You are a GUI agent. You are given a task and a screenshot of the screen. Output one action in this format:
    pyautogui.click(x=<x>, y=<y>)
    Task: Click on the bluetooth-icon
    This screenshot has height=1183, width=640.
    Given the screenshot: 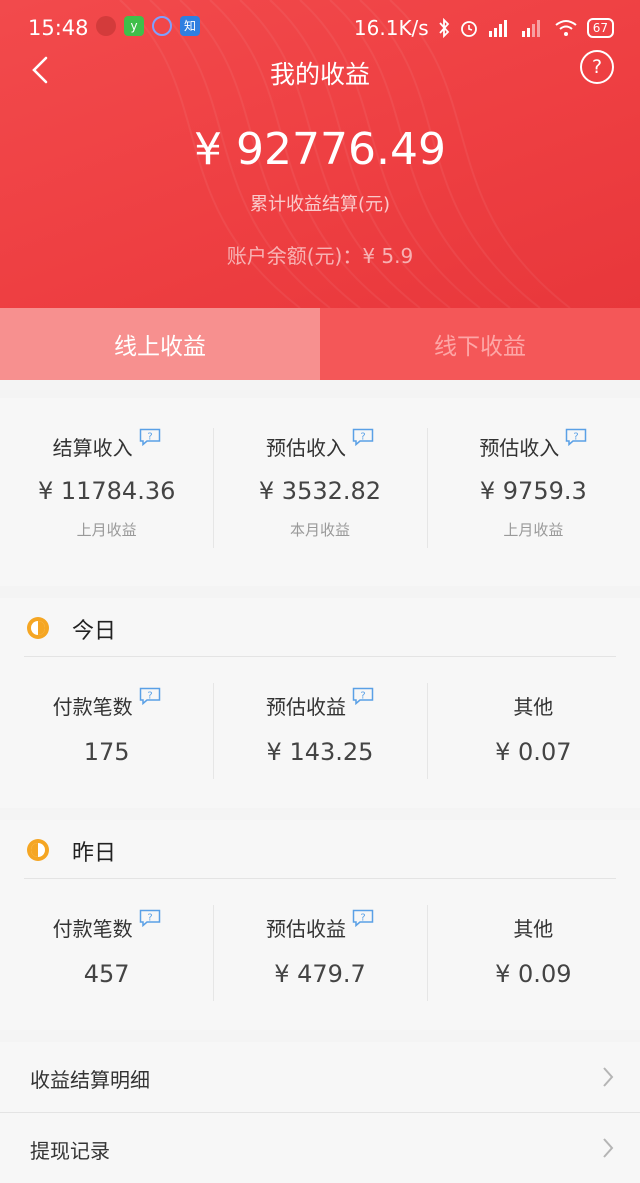 What is the action you would take?
    pyautogui.click(x=444, y=28)
    